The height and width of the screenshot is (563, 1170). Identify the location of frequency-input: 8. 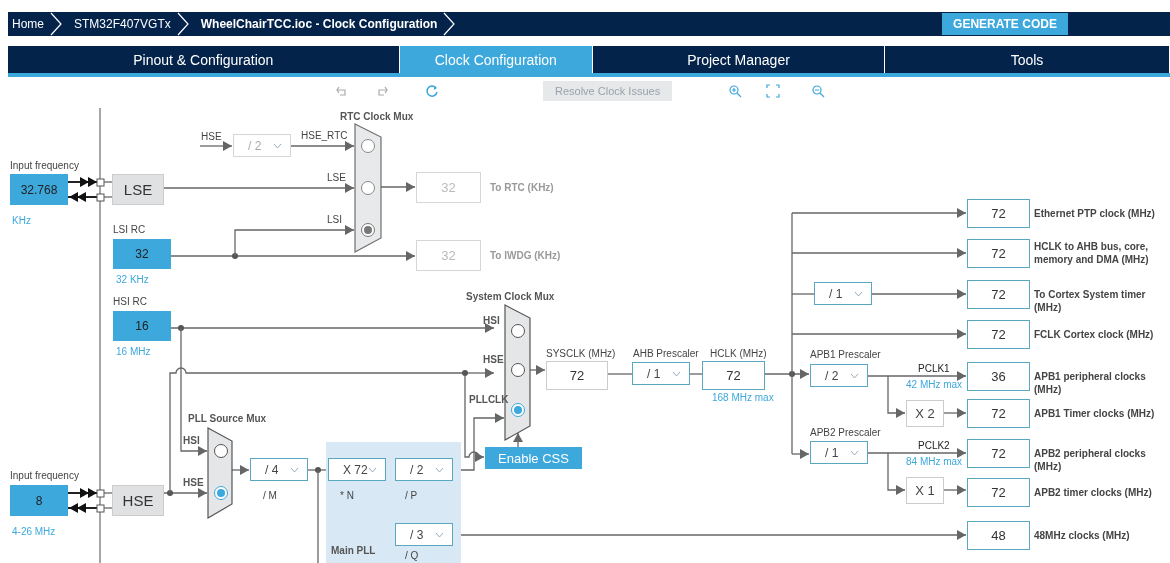
(39, 500).